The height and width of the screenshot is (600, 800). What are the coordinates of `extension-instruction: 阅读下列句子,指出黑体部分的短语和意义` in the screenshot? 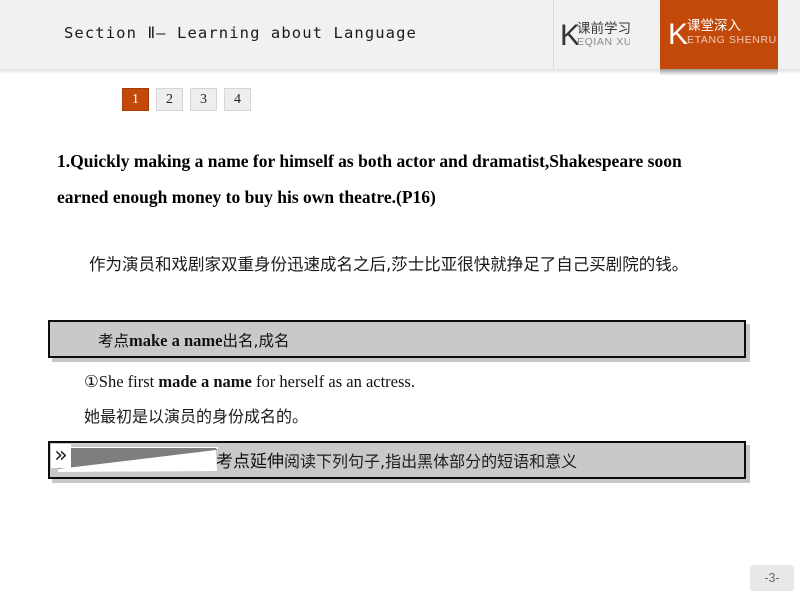 It's located at (431, 461).